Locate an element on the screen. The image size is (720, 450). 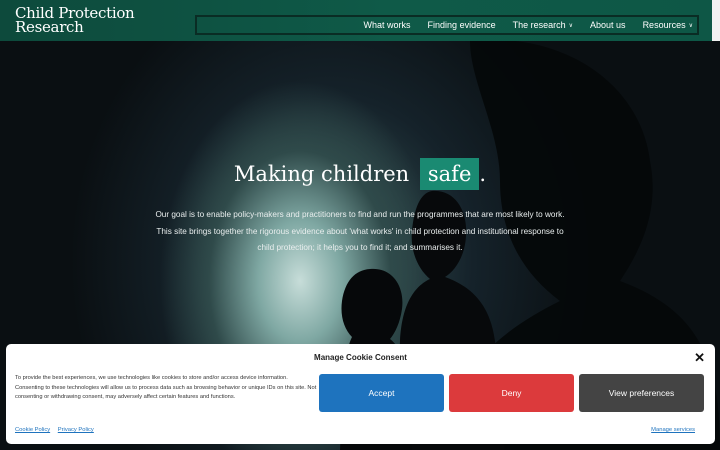
nav-label: What works is located at coordinates (387, 25).